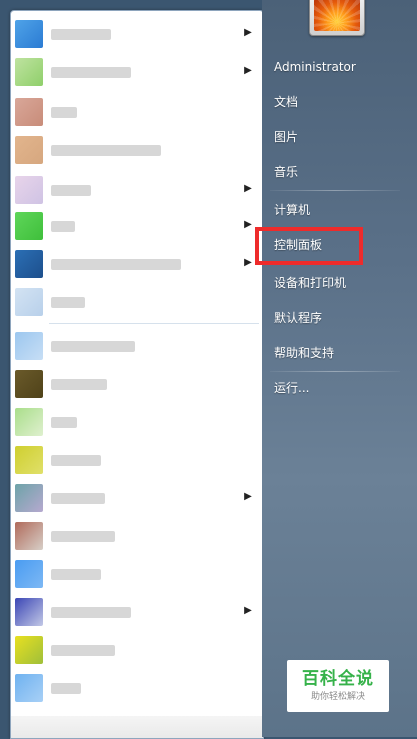  What do you see at coordinates (286, 172) in the screenshot?
I see `menu-item-music: 音乐` at bounding box center [286, 172].